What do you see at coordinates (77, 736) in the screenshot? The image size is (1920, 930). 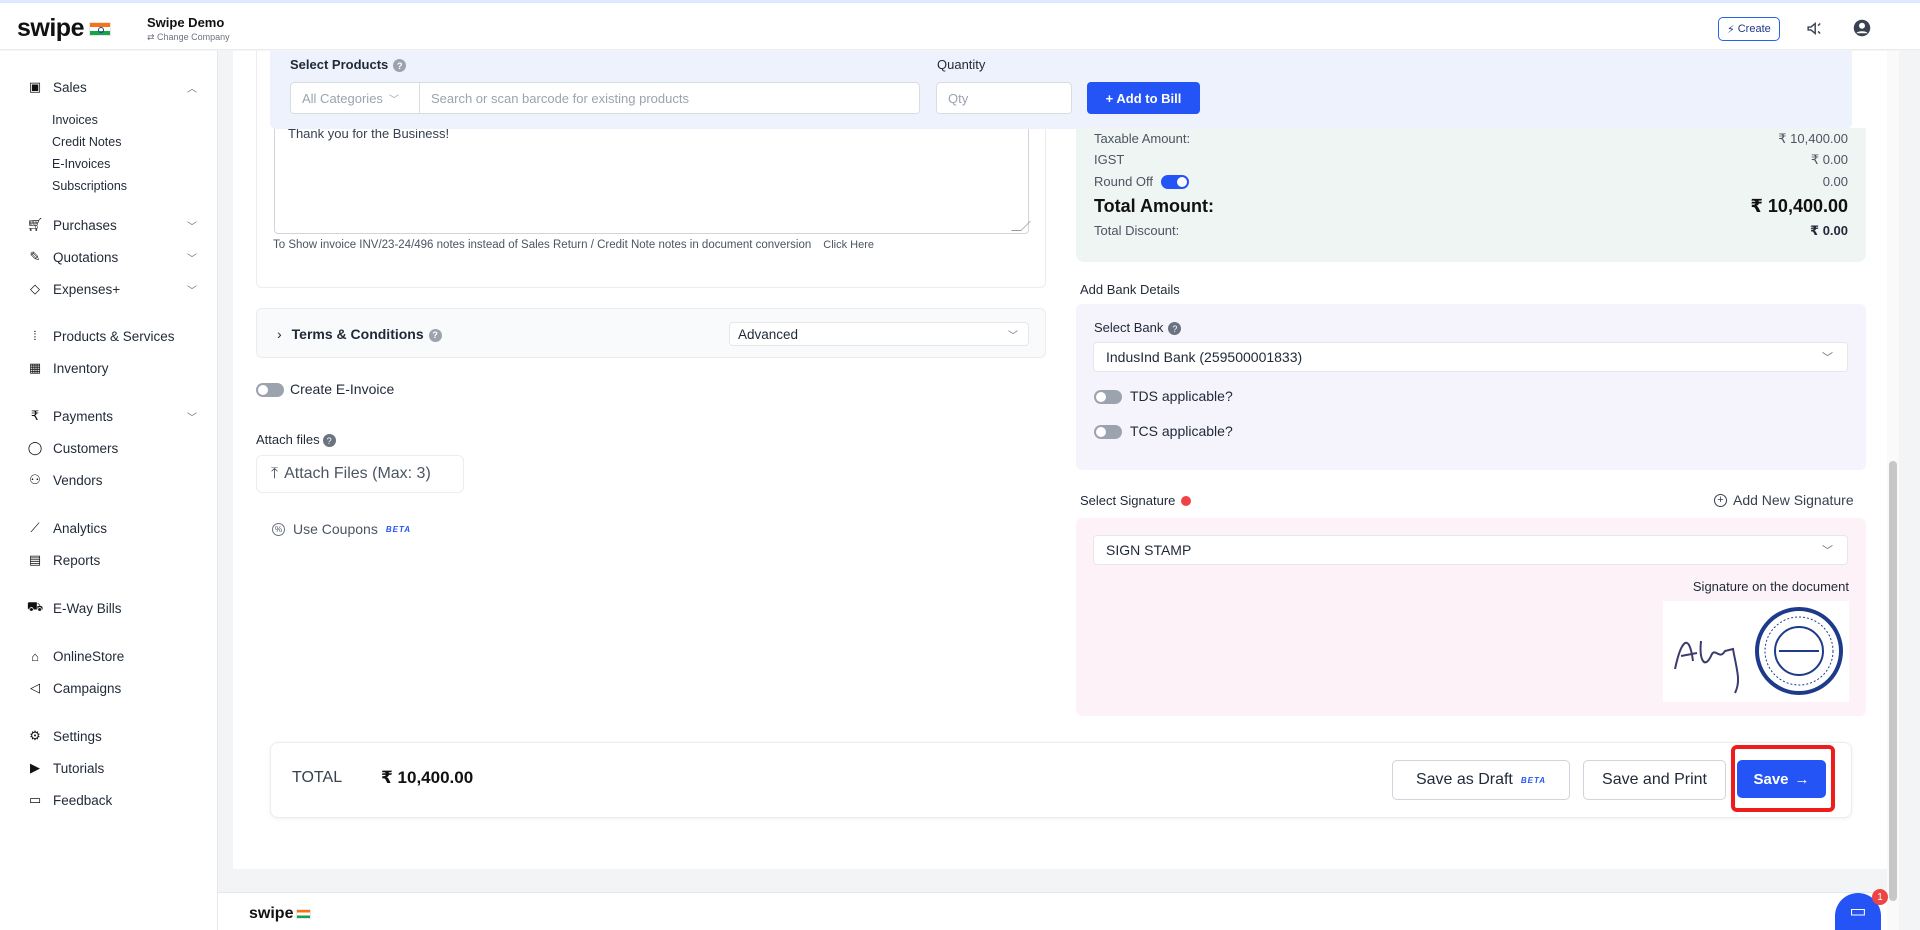 I see `sidebar-label: Settings` at bounding box center [77, 736].